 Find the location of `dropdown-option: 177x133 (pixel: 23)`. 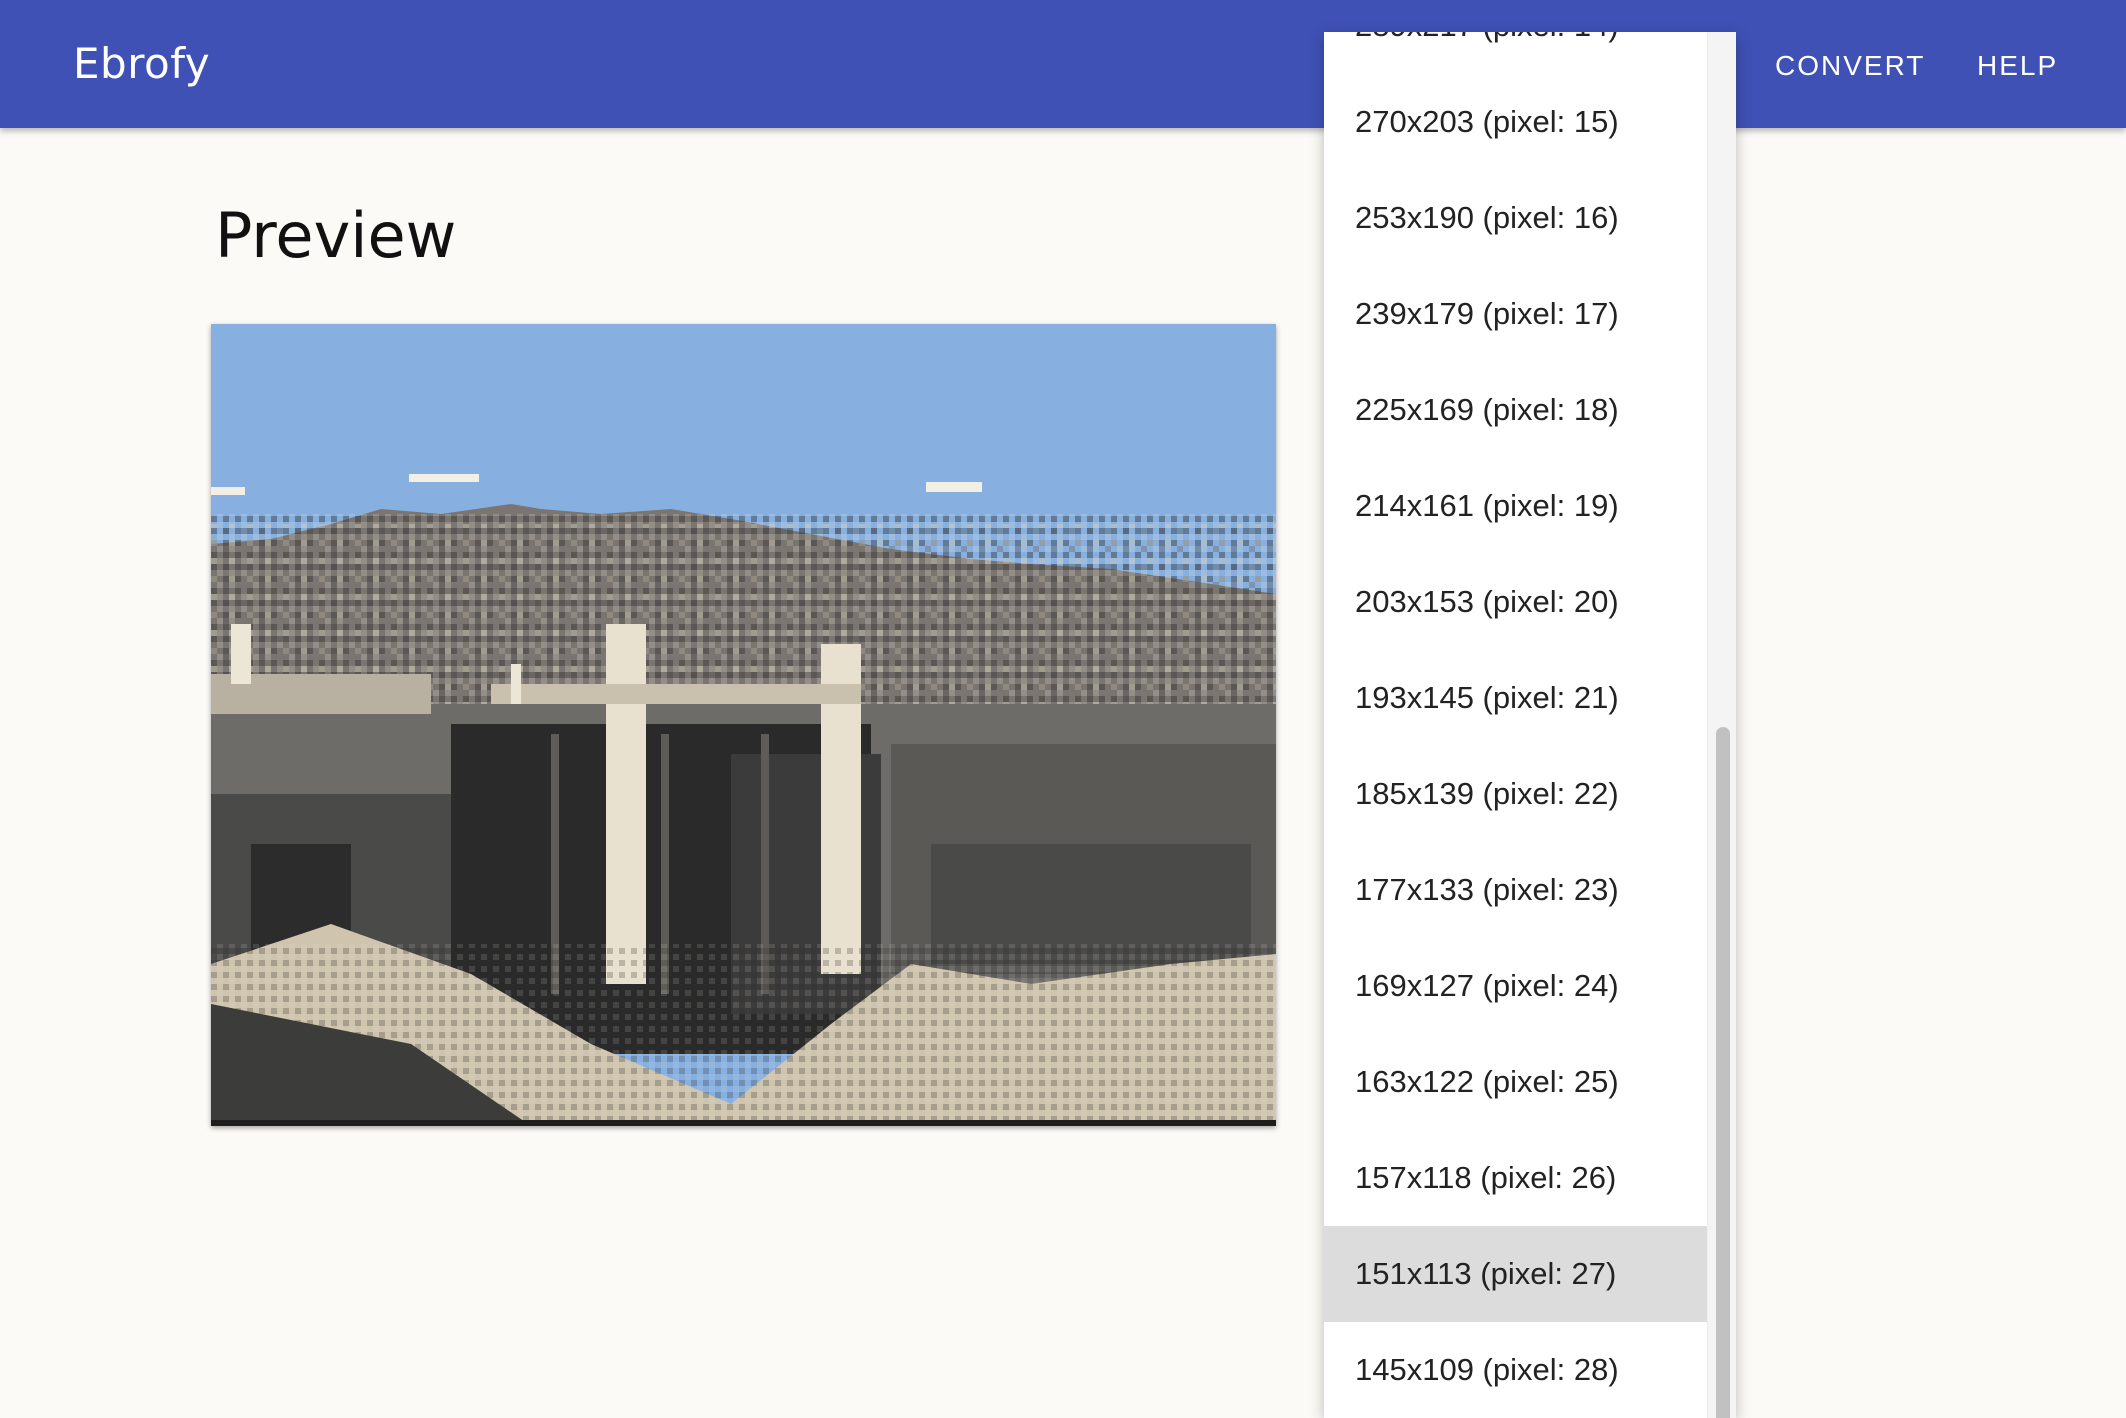

dropdown-option: 177x133 (pixel: 23) is located at coordinates (1516, 890).